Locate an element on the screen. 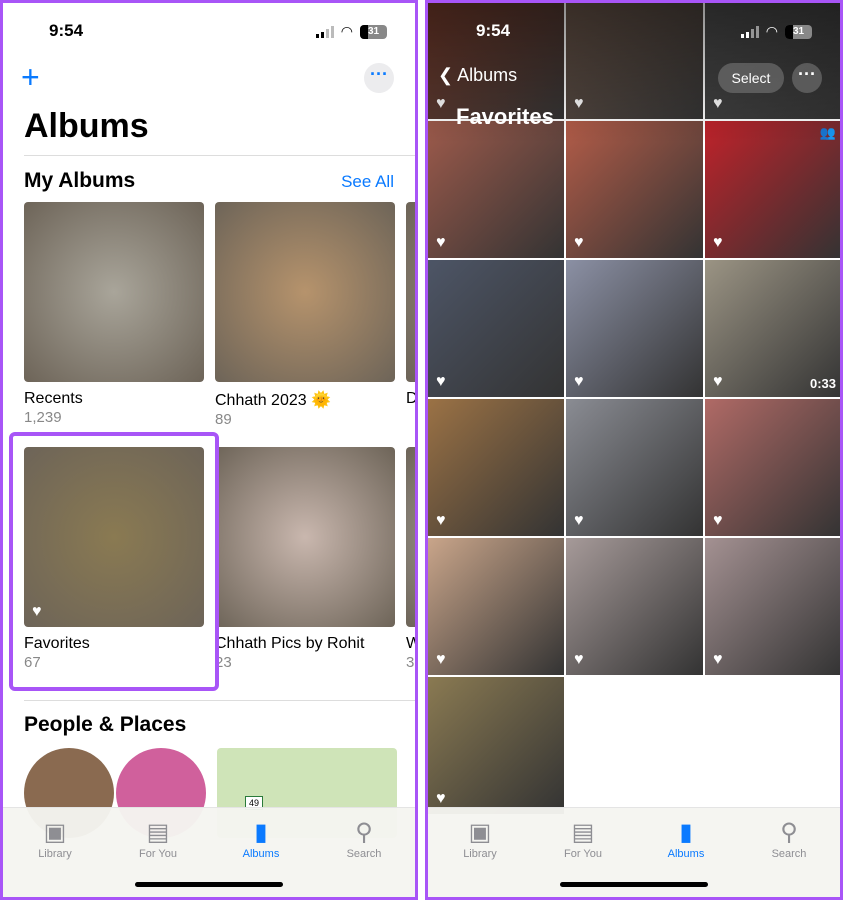 The image size is (843, 900). album-name: D is located at coordinates (412, 398).